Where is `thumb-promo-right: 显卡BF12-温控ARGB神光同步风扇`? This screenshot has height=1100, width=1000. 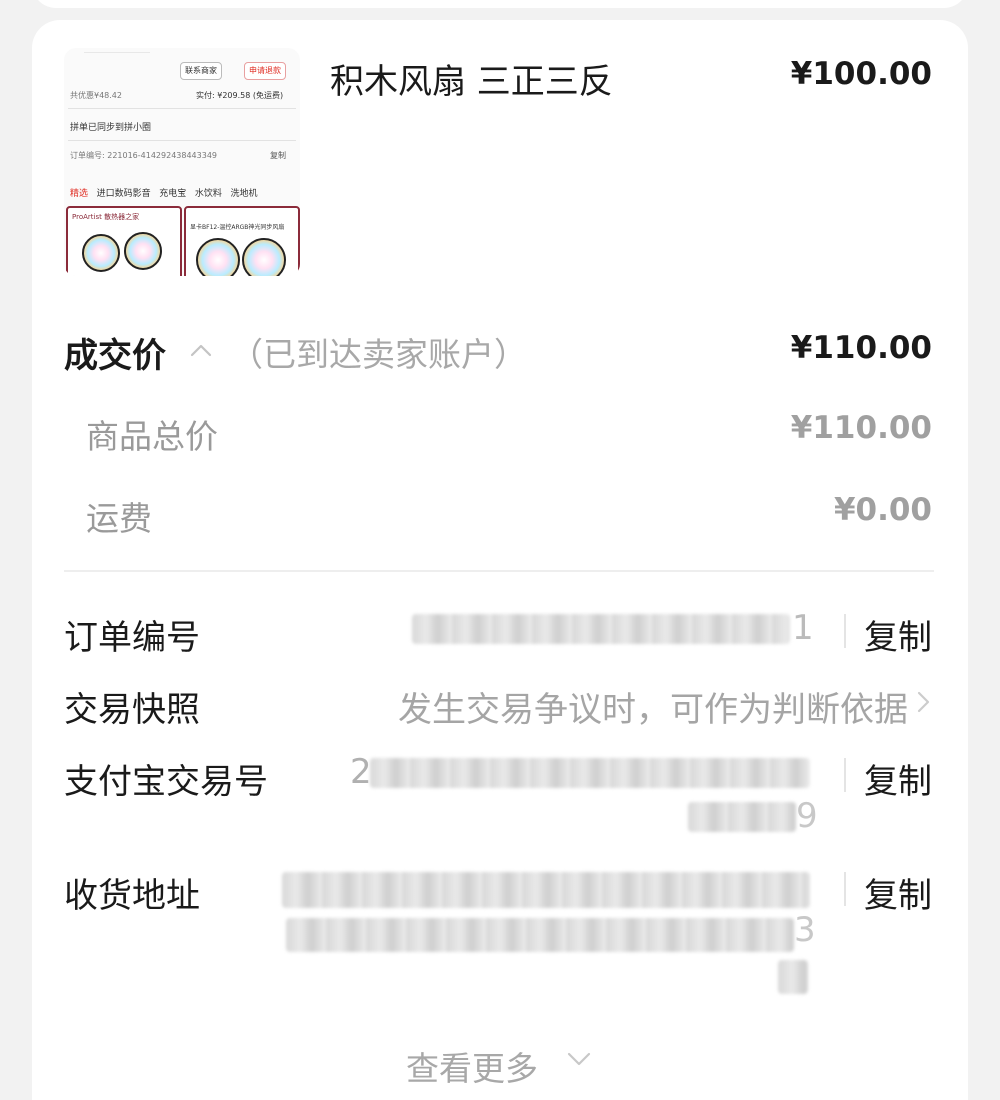 thumb-promo-right: 显卡BF12-温控ARGB神光同步风扇 is located at coordinates (242, 241).